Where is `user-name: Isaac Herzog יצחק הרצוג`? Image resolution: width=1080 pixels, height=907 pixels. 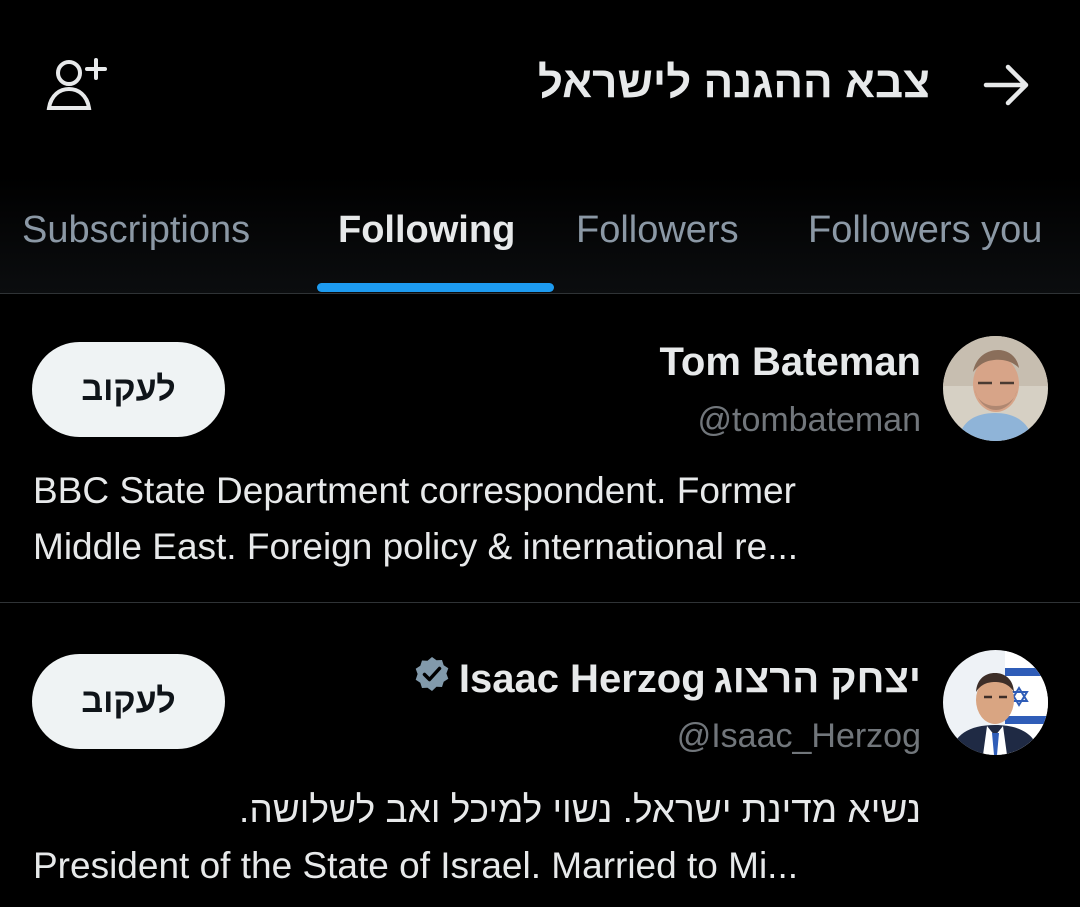
user-name: Isaac Herzog יצחק הרצוג is located at coordinates (667, 679).